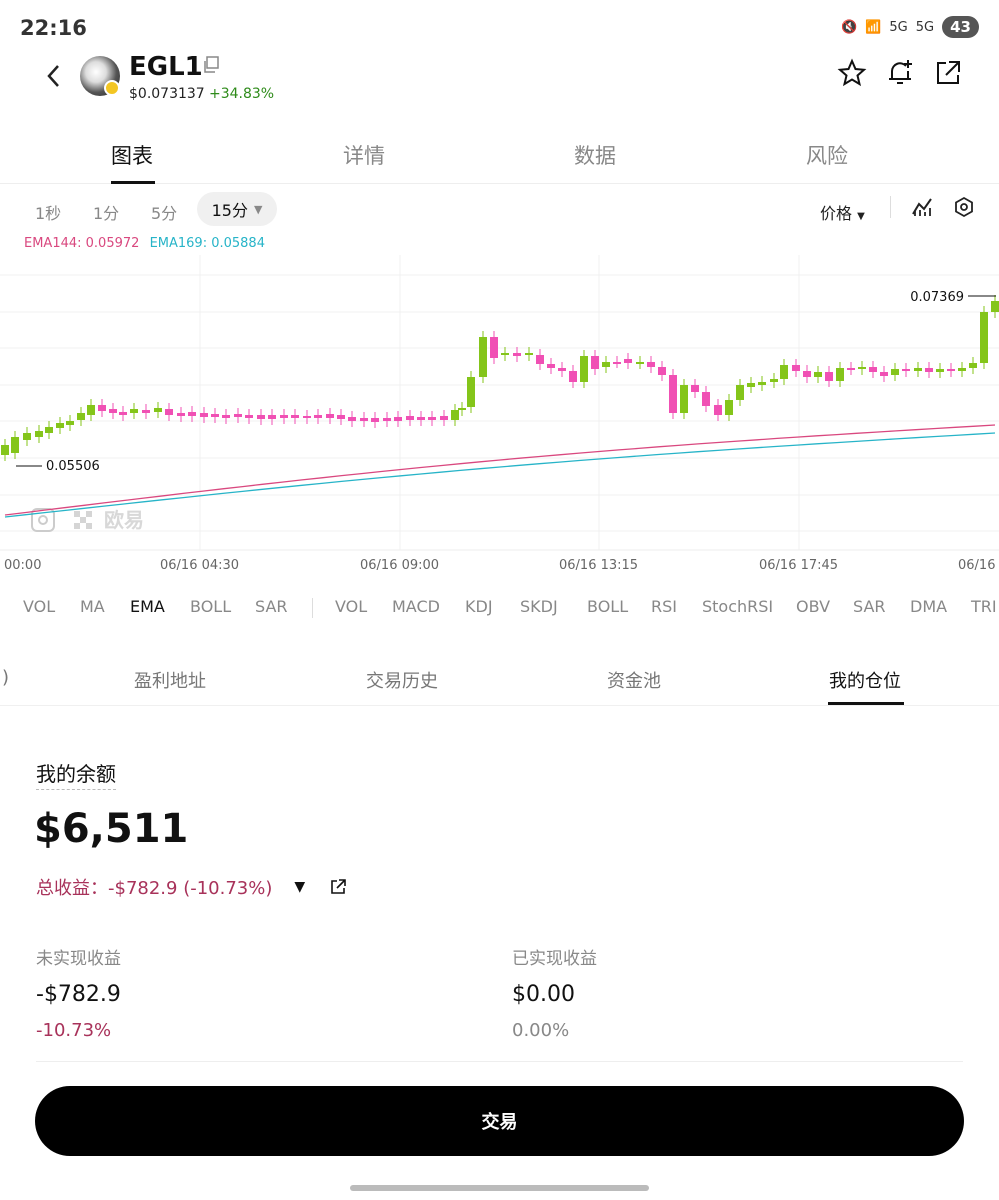 This screenshot has height=1200, width=999. What do you see at coordinates (827, 155) in the screenshot?
I see `tab-risk: 风险` at bounding box center [827, 155].